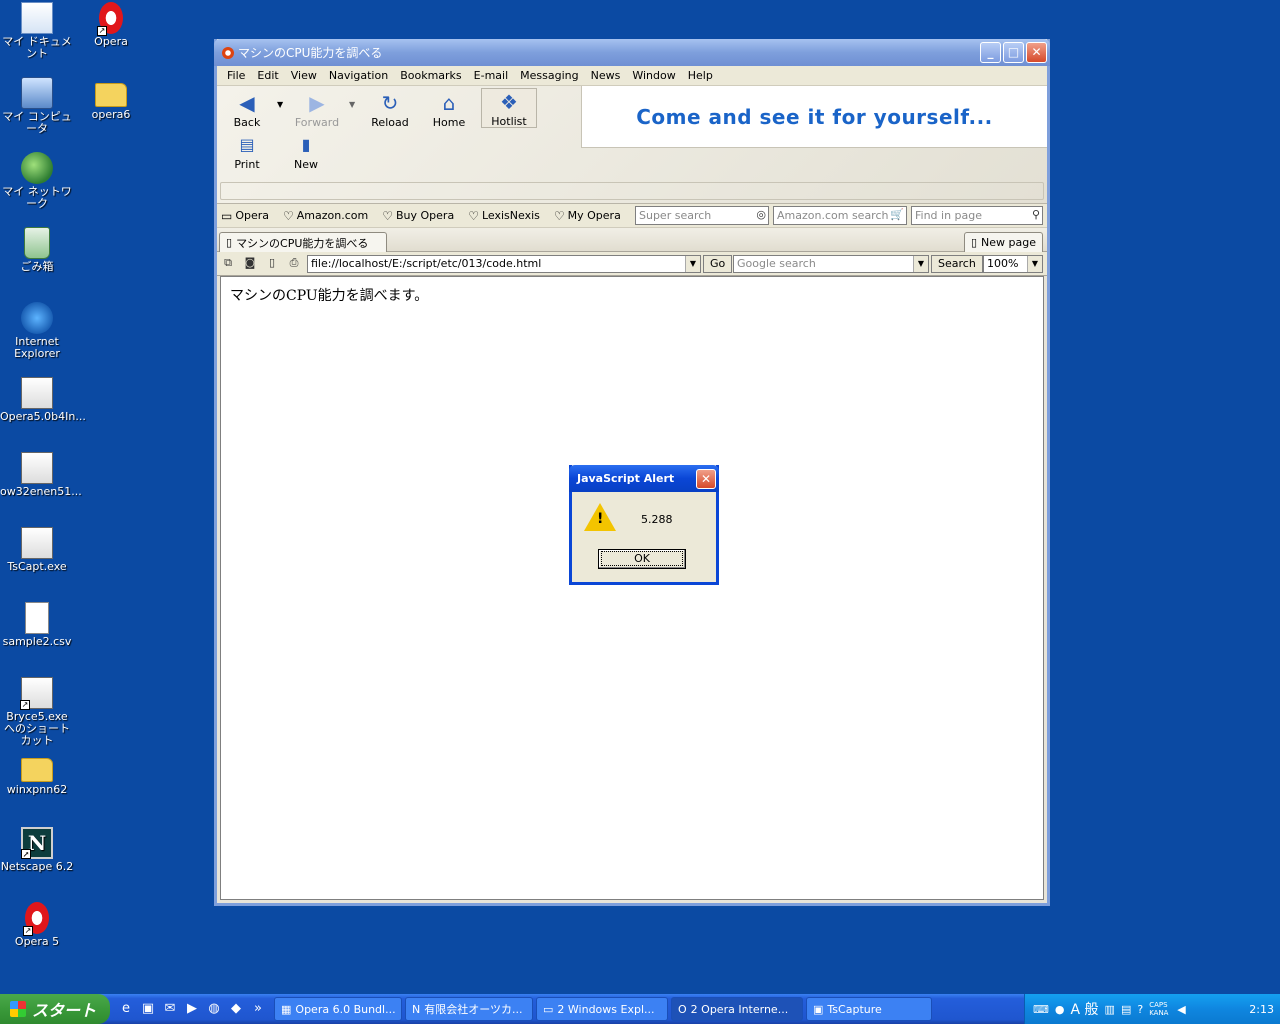 Image resolution: width=1280 pixels, height=1024 pixels. Describe the element at coordinates (325, 216) in the screenshot. I see `bookmark-amazon: ♡ Amazon.com` at that location.